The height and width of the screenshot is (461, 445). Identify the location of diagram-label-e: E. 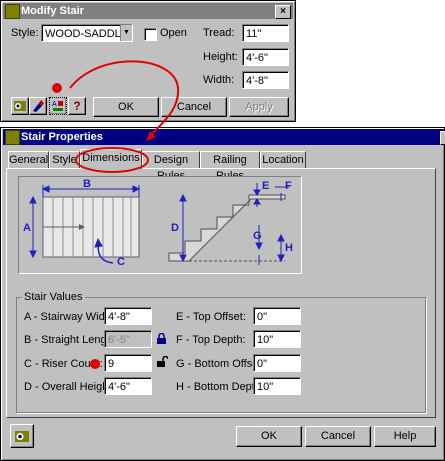
(265, 186).